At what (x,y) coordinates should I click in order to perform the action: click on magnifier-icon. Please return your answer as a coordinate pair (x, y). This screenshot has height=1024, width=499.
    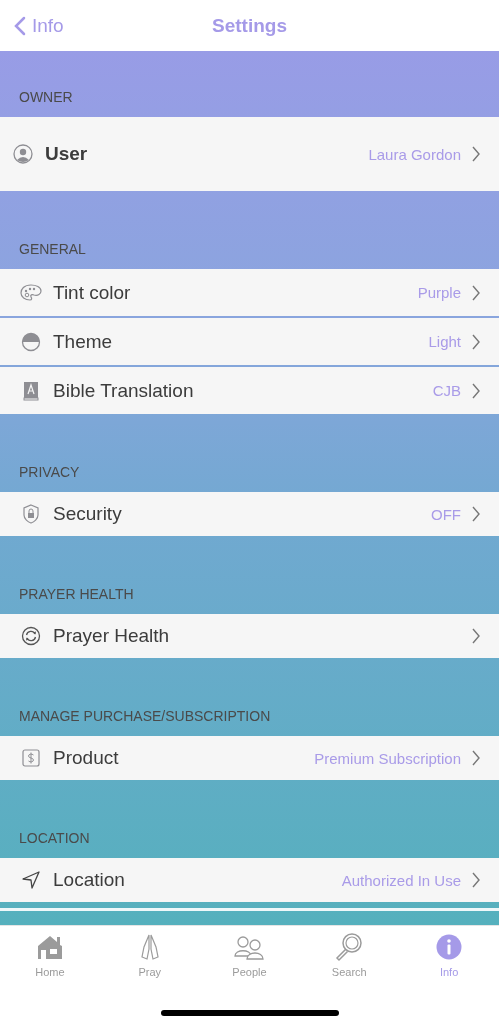
    Looking at the image, I should click on (349, 947).